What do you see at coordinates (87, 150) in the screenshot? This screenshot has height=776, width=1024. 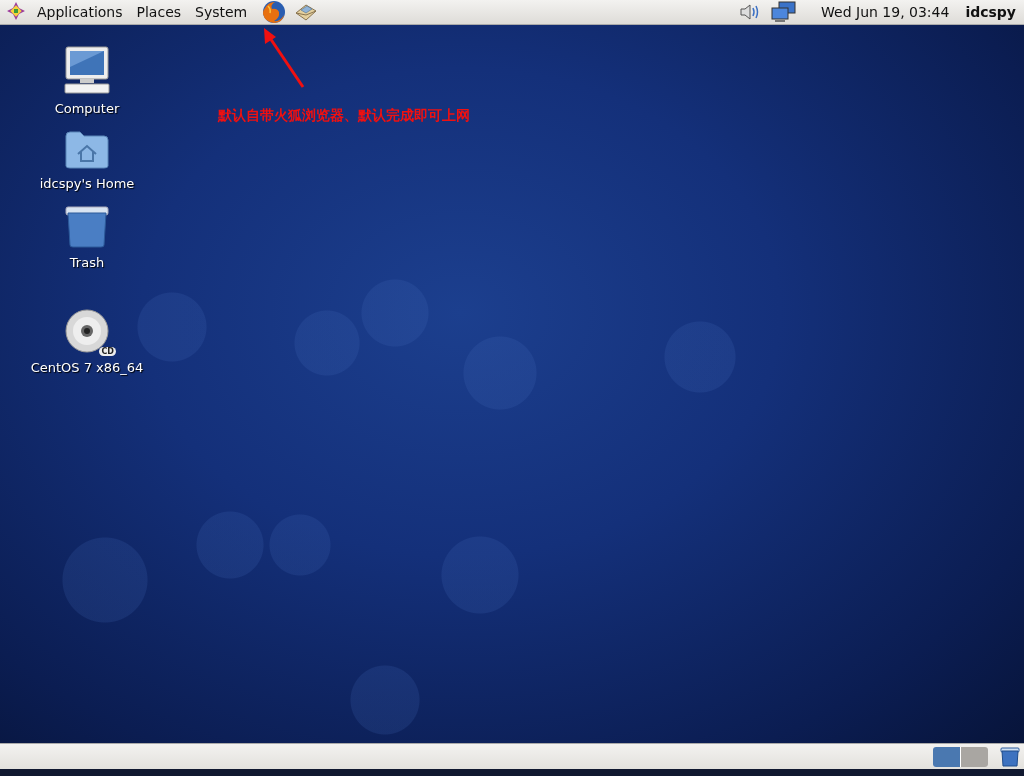 I see `home-folder-icon` at bounding box center [87, 150].